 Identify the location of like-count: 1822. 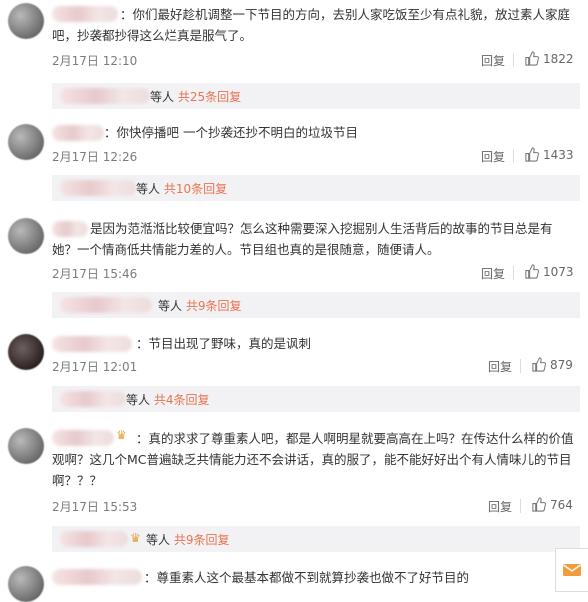
(558, 58).